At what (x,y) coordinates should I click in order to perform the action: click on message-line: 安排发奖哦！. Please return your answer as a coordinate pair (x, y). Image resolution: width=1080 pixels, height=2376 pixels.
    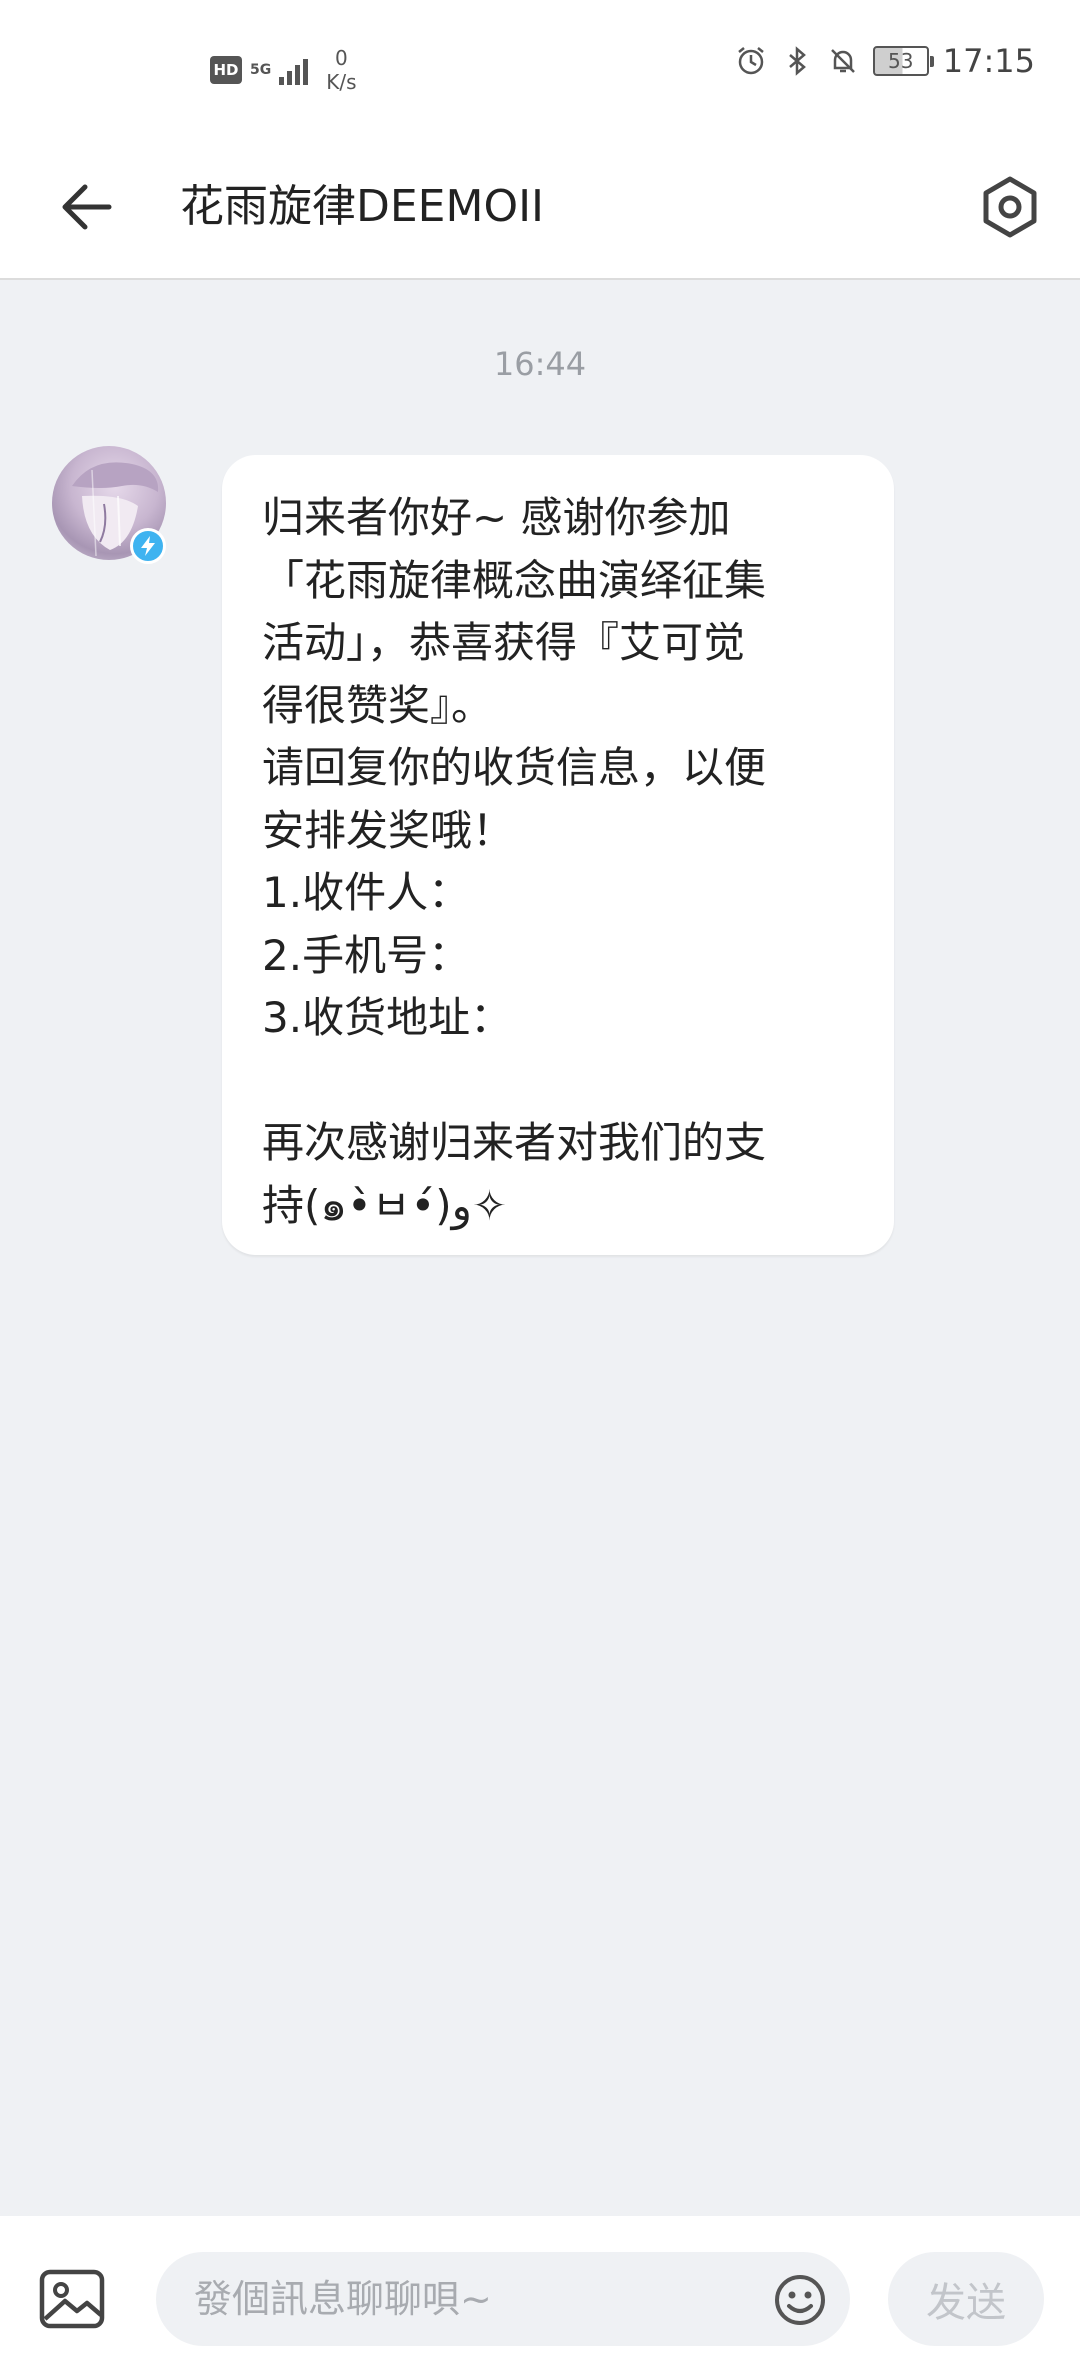
    Looking at the image, I should click on (388, 830).